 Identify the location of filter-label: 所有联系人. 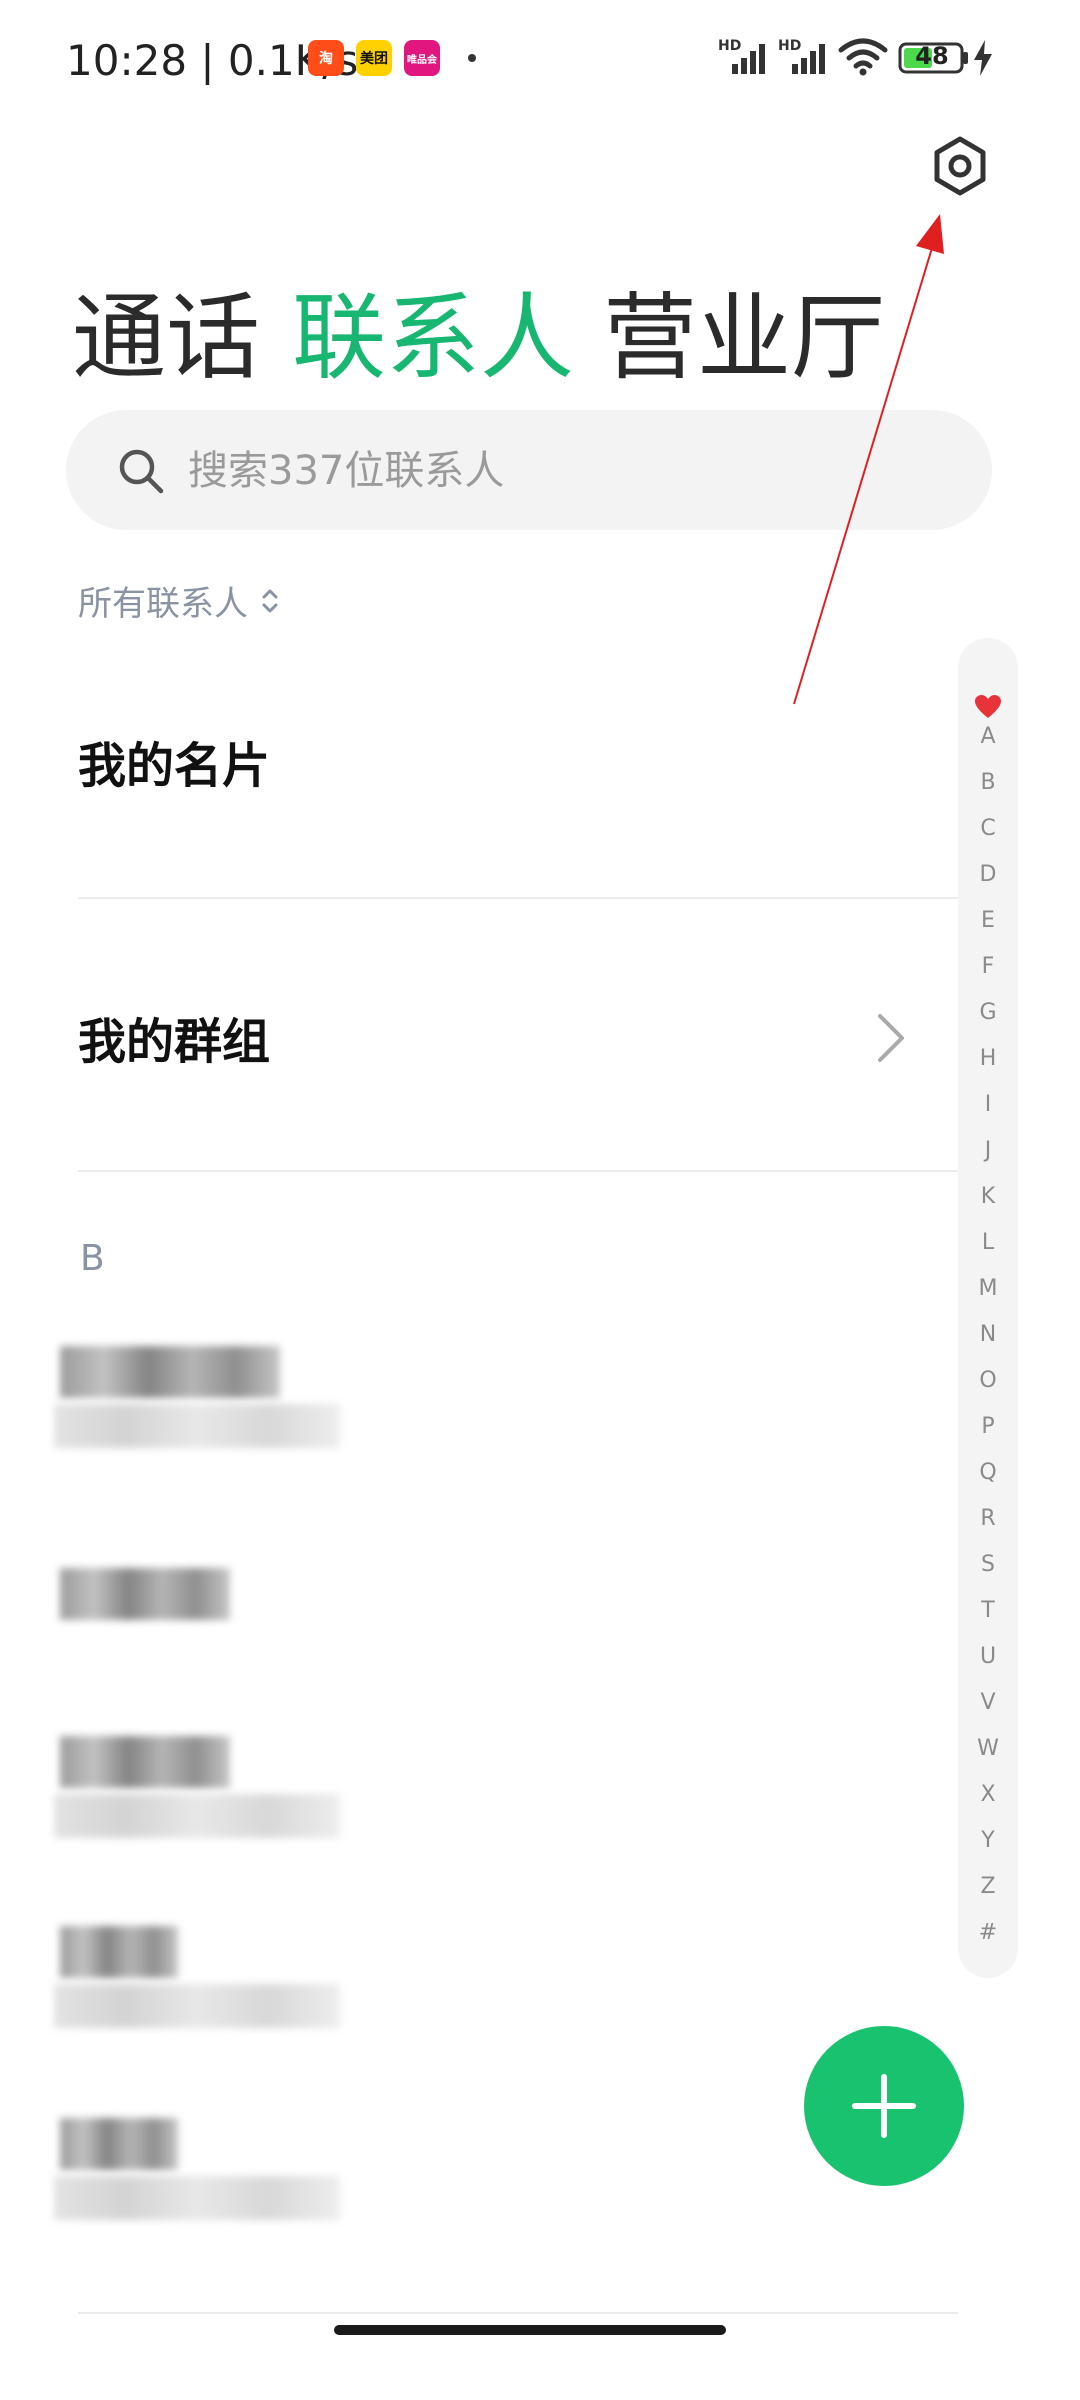
(163, 604).